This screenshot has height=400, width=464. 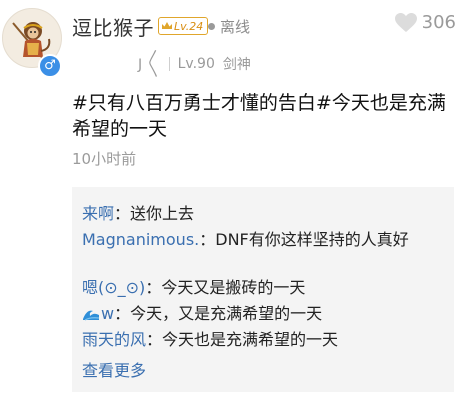 I want to click on comment-item: 来啊：送你上去, so click(x=262, y=214).